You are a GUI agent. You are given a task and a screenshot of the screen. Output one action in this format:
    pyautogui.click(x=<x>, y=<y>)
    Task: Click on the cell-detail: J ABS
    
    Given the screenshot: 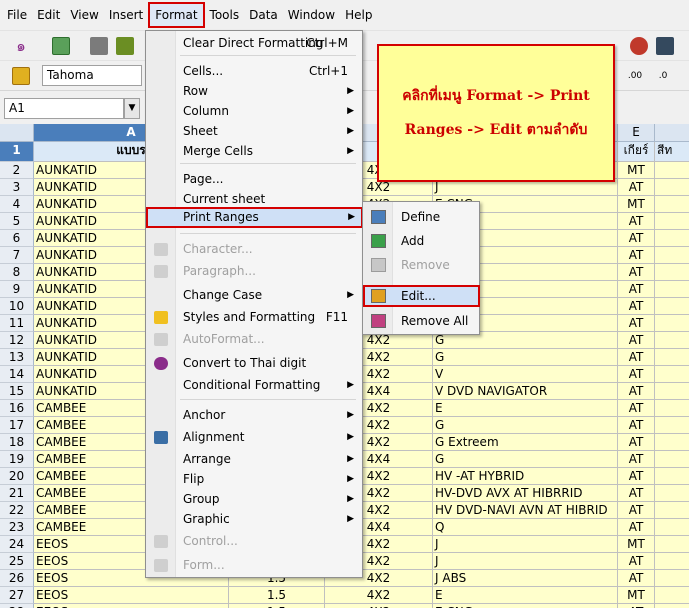 What is the action you would take?
    pyautogui.click(x=525, y=578)
    